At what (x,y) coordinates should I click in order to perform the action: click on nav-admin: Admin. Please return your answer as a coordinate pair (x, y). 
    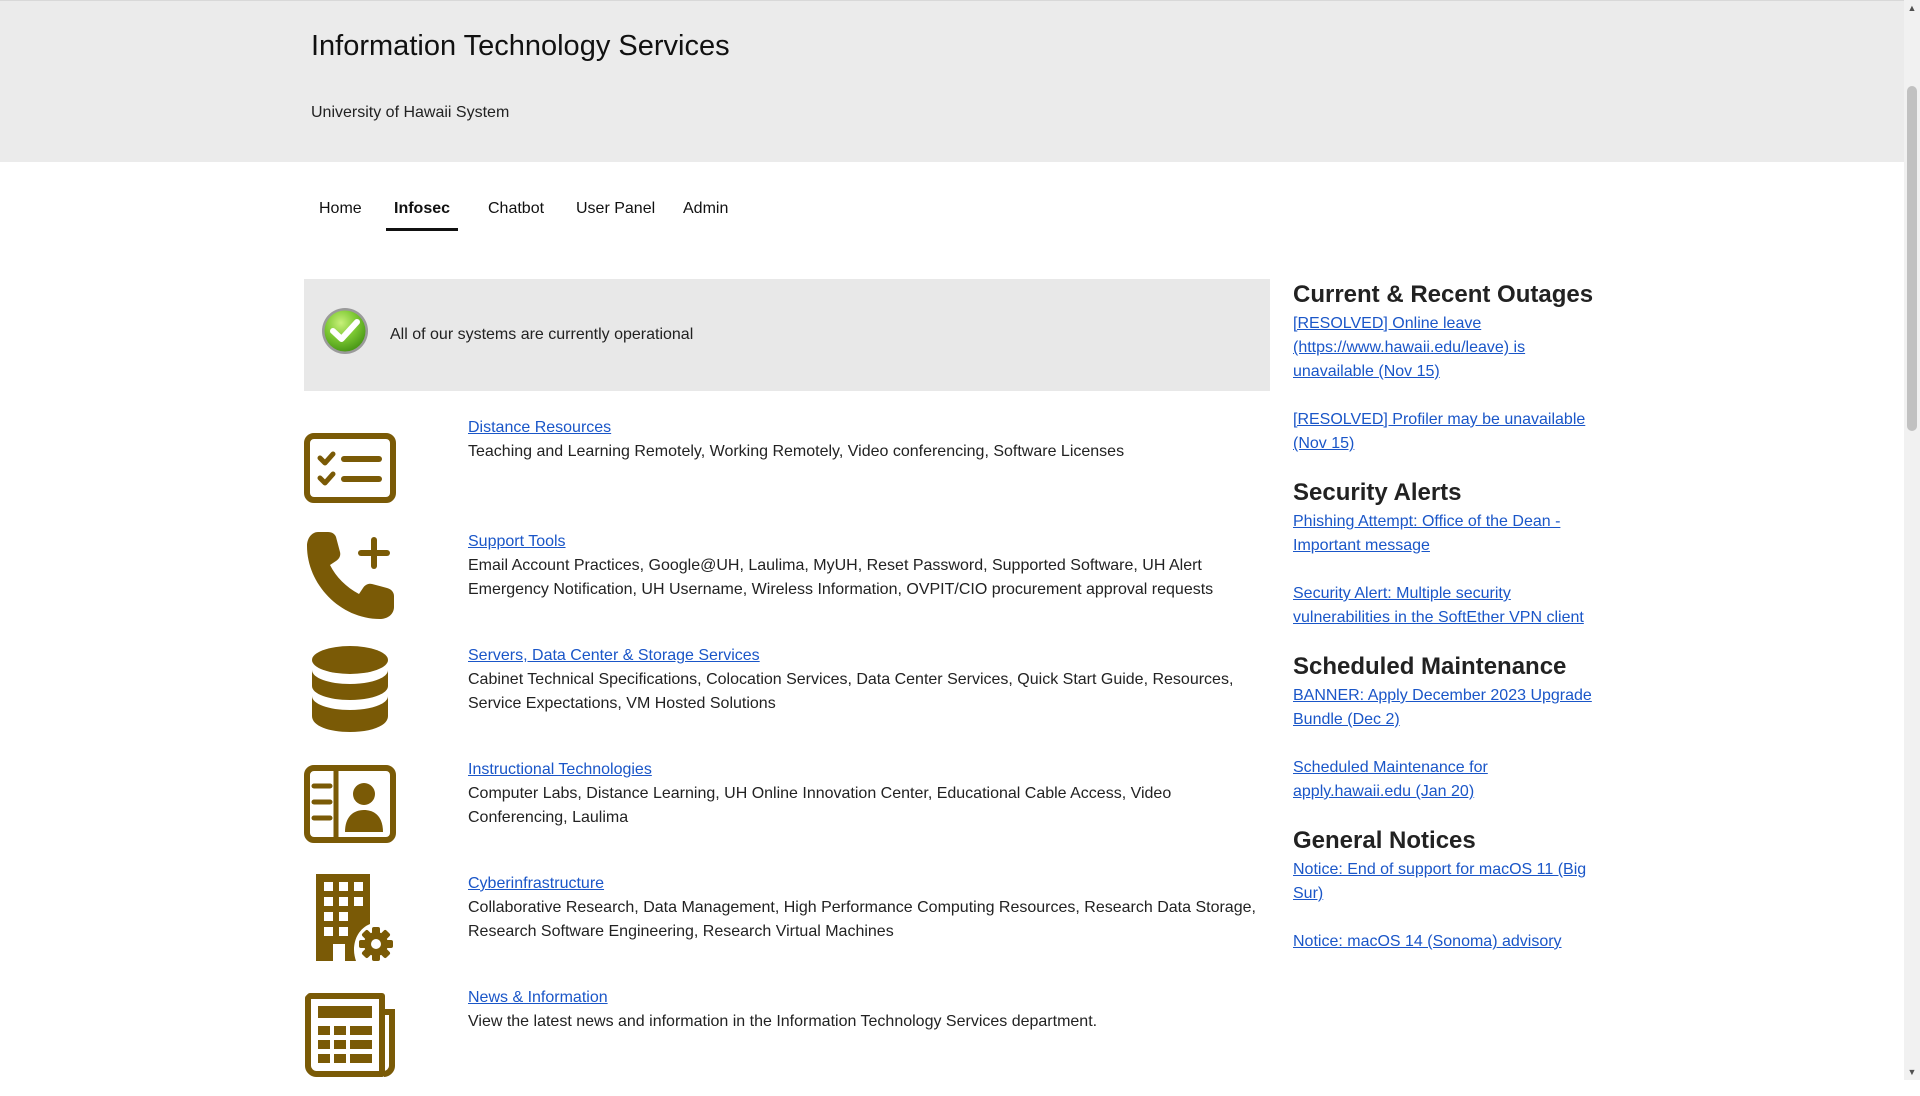
    Looking at the image, I should click on (705, 209).